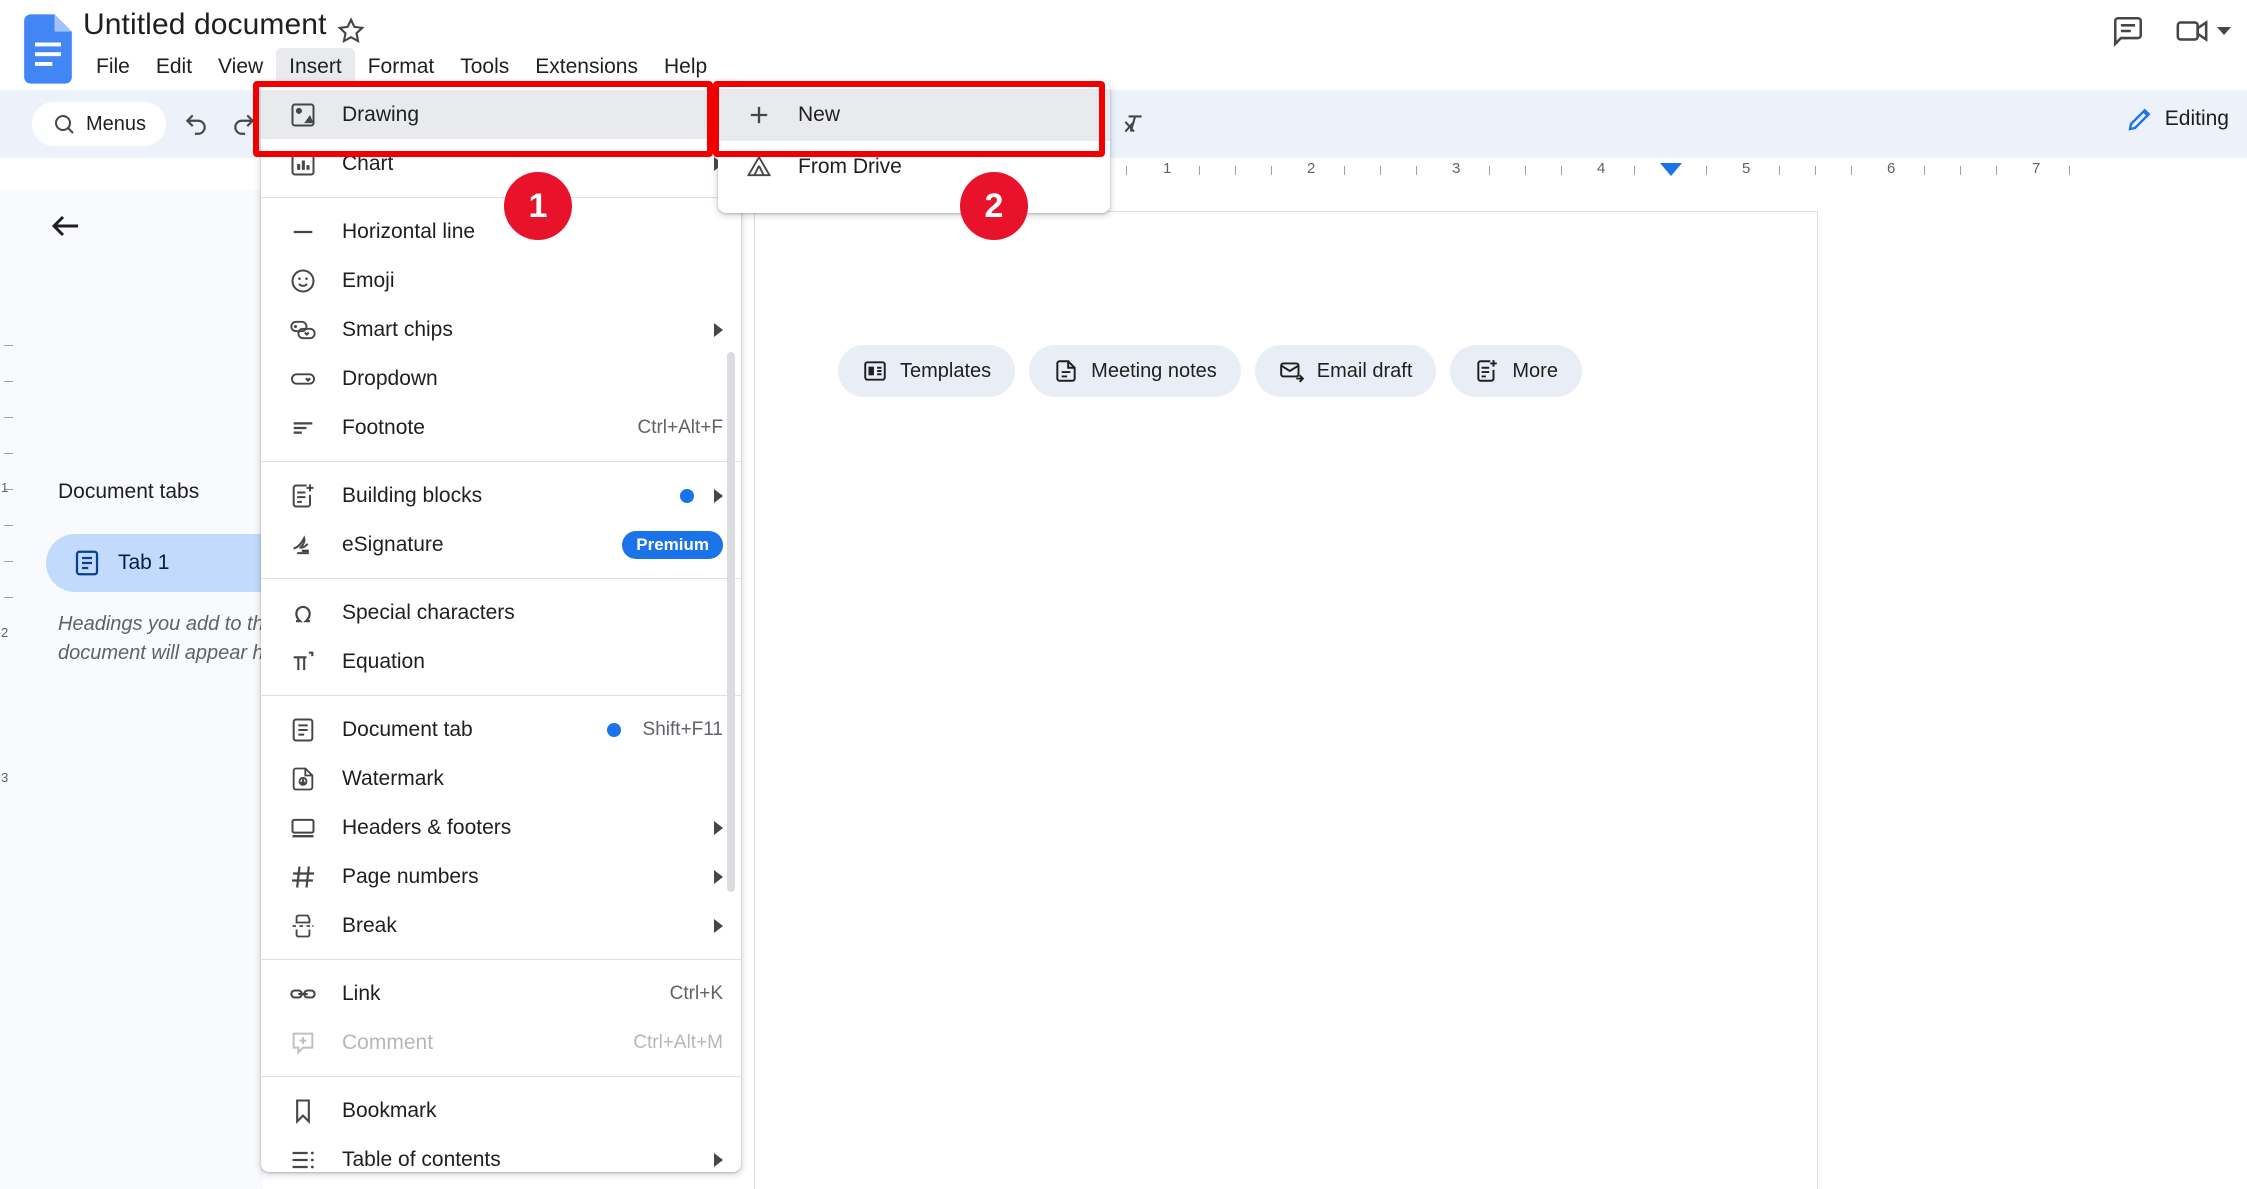 The image size is (2247, 1189). Describe the element at coordinates (501, 661) in the screenshot. I see `menu-item-equation: Equation` at that location.